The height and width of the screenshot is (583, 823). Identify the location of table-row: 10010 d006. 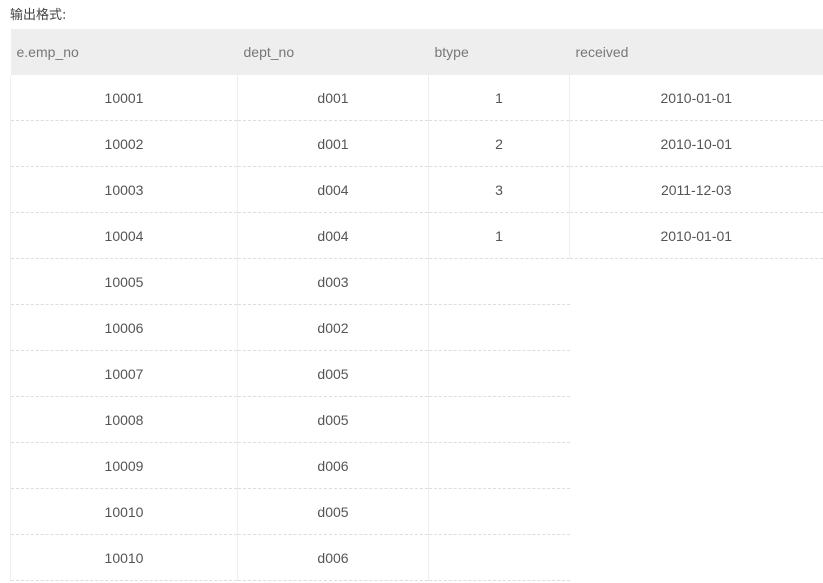
(416, 557).